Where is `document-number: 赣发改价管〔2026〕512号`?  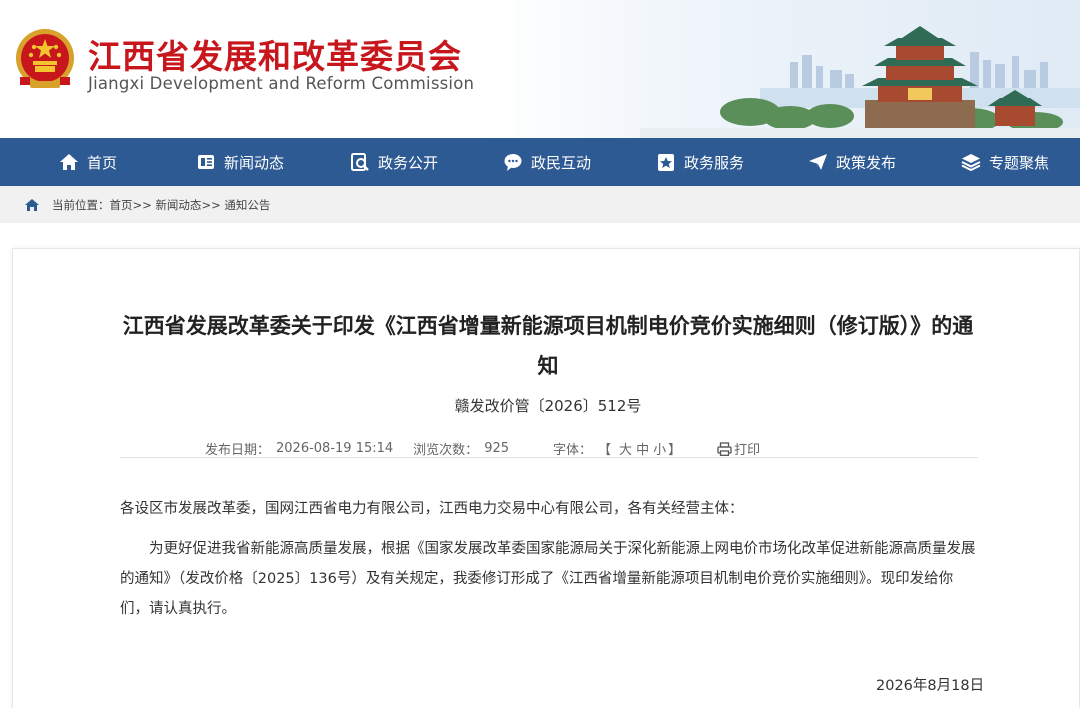 document-number: 赣发改价管〔2026〕512号 is located at coordinates (548, 406).